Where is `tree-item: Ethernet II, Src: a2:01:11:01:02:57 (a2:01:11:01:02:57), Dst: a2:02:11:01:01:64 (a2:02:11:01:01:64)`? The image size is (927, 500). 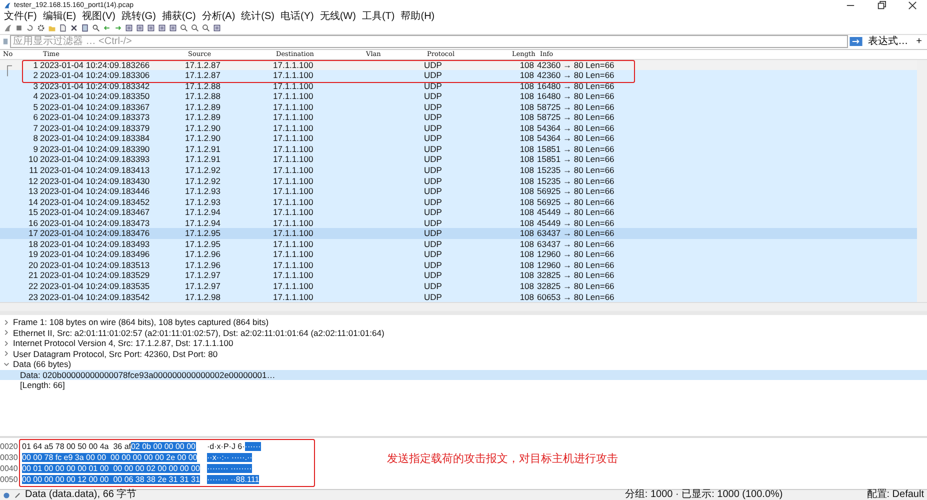 tree-item: Ethernet II, Src: a2:01:11:01:02:57 (a2:01:11:01:02:57), Dst: a2:02:11:01:01:64 (a2:02:11:01:01:64) is located at coordinates (198, 333).